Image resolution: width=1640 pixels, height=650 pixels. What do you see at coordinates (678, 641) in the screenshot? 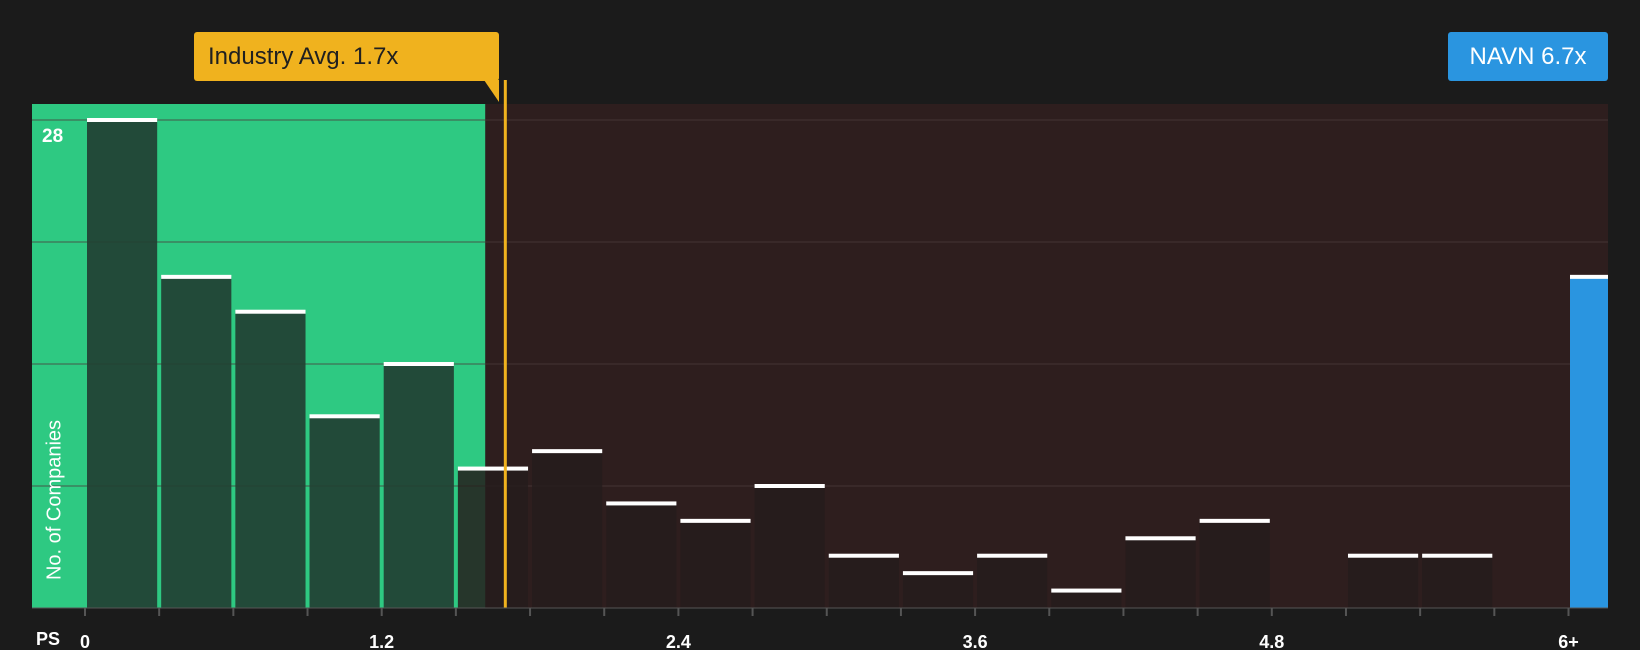
I see `x-tick-label-2: 2.4` at bounding box center [678, 641].